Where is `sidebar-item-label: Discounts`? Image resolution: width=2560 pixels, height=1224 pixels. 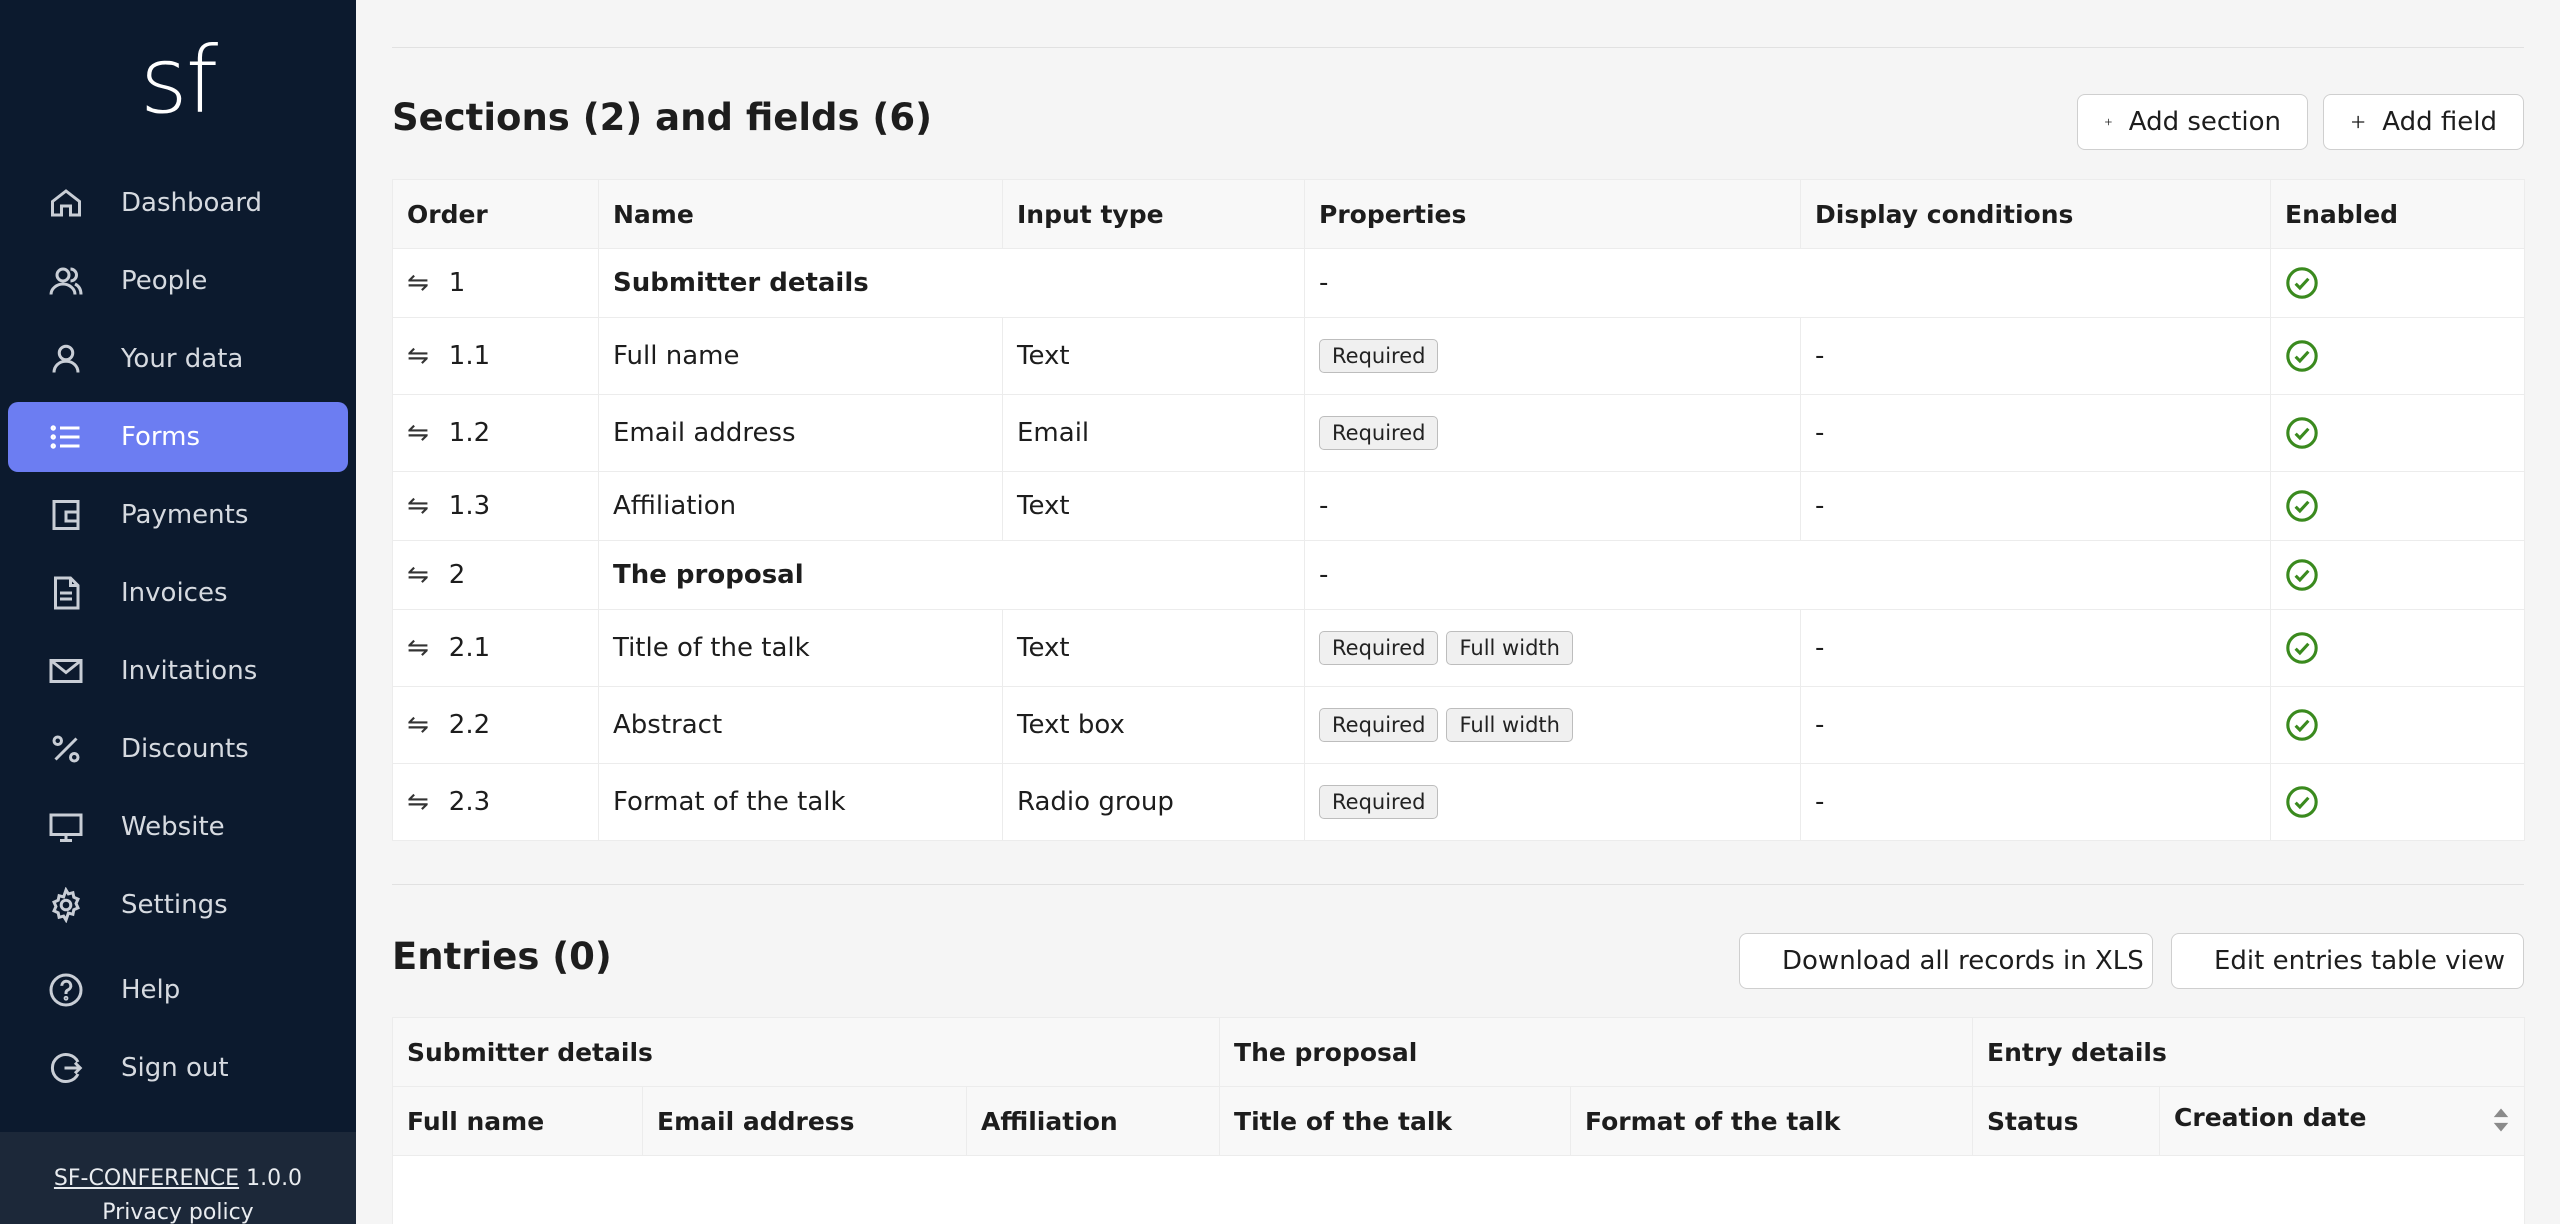
sidebar-item-label: Discounts is located at coordinates (185, 749).